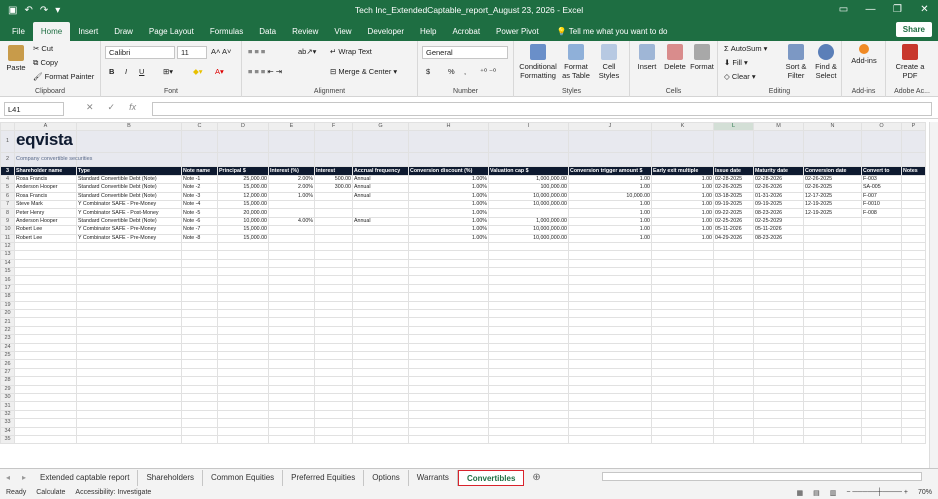  Describe the element at coordinates (243, 127) in the screenshot. I see `column-header: D` at that location.